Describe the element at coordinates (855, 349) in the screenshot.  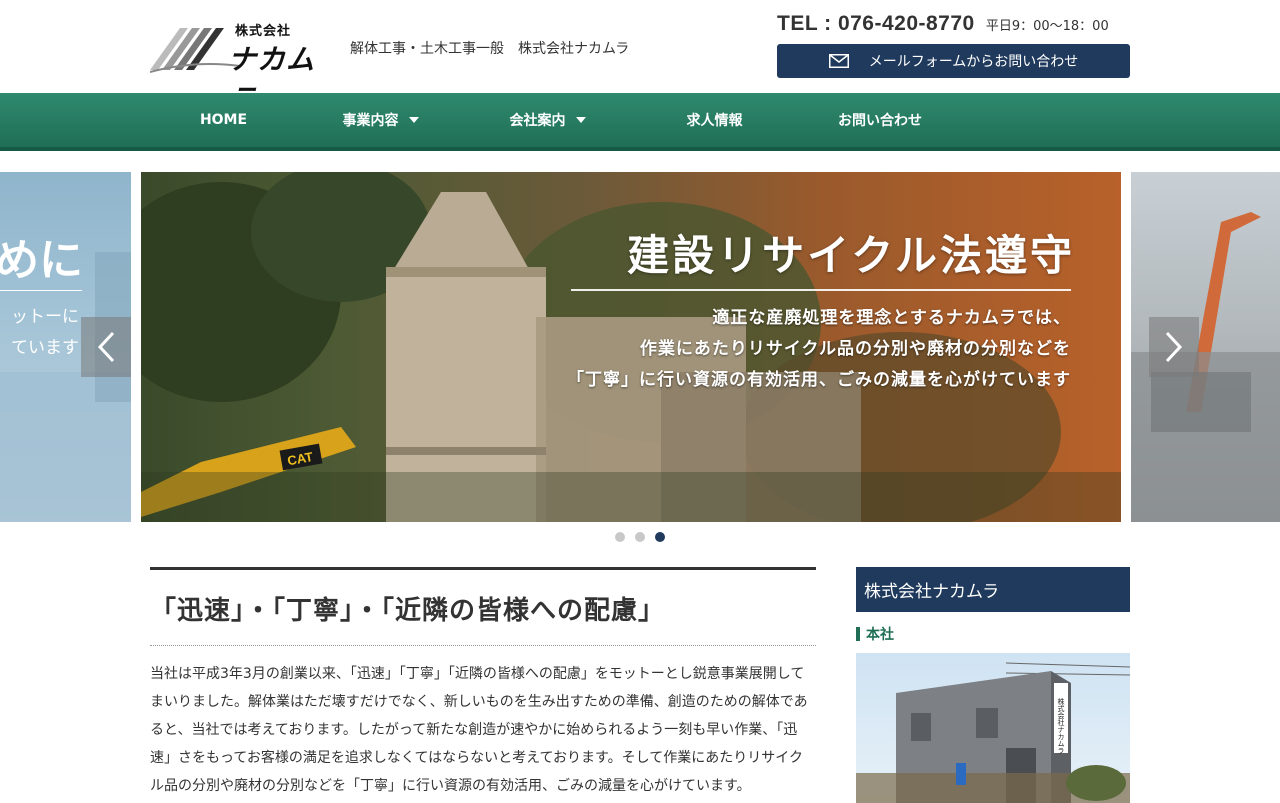
I see `slide-current-line2: 作業にあたりリサイクル品の分別や廃材の分別などを` at that location.